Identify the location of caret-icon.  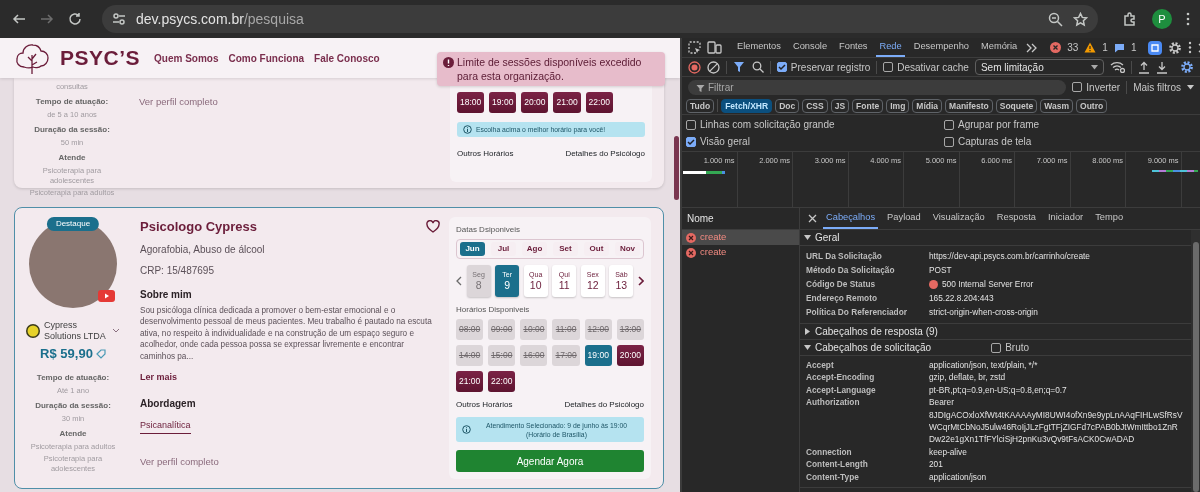
(1190, 87).